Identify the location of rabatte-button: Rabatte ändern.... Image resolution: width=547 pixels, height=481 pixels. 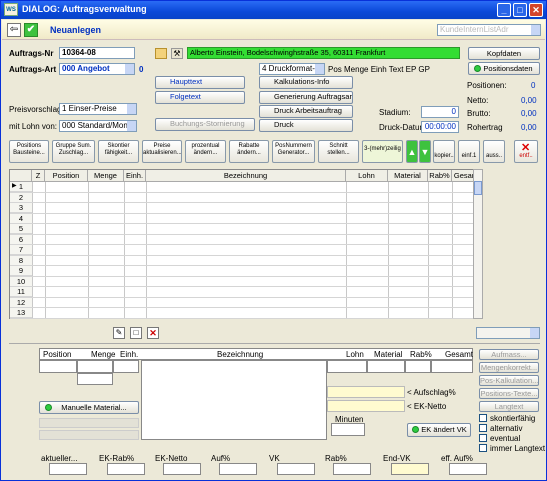
(249, 151).